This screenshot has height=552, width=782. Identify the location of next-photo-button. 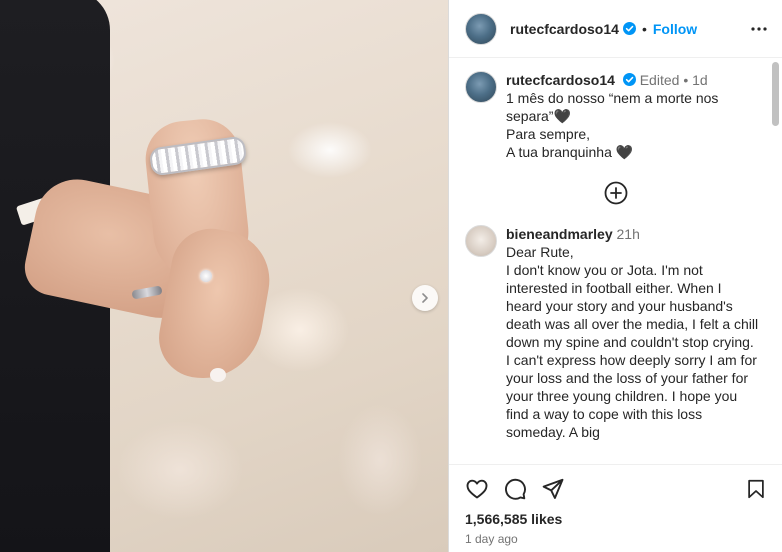
(425, 298).